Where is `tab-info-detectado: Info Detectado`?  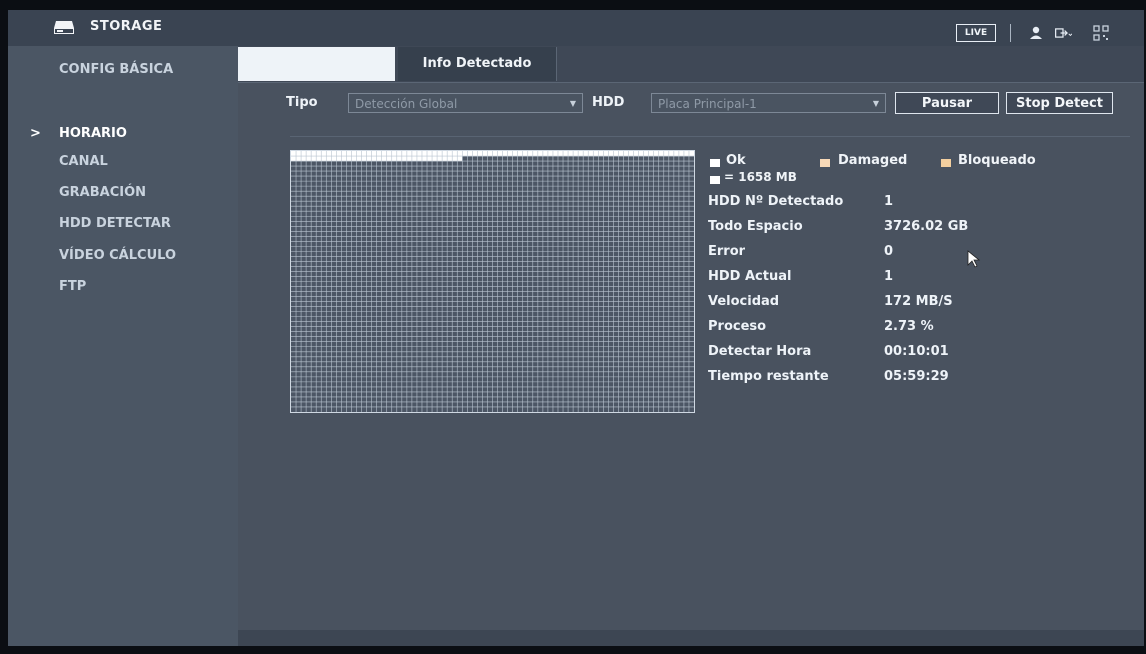
tab-info-detectado: Info Detectado is located at coordinates (477, 64).